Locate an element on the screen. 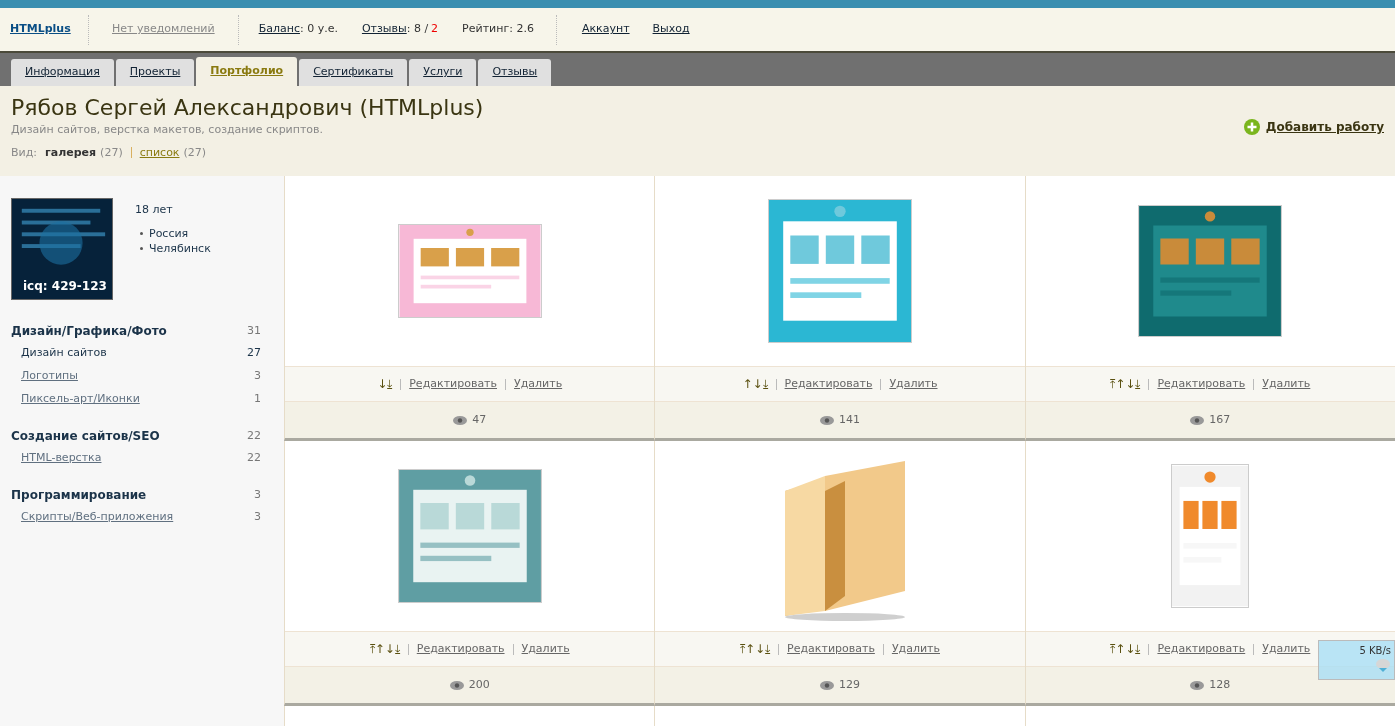 The width and height of the screenshot is (1395, 726). reviews-positive: : 8 / is located at coordinates (417, 29).